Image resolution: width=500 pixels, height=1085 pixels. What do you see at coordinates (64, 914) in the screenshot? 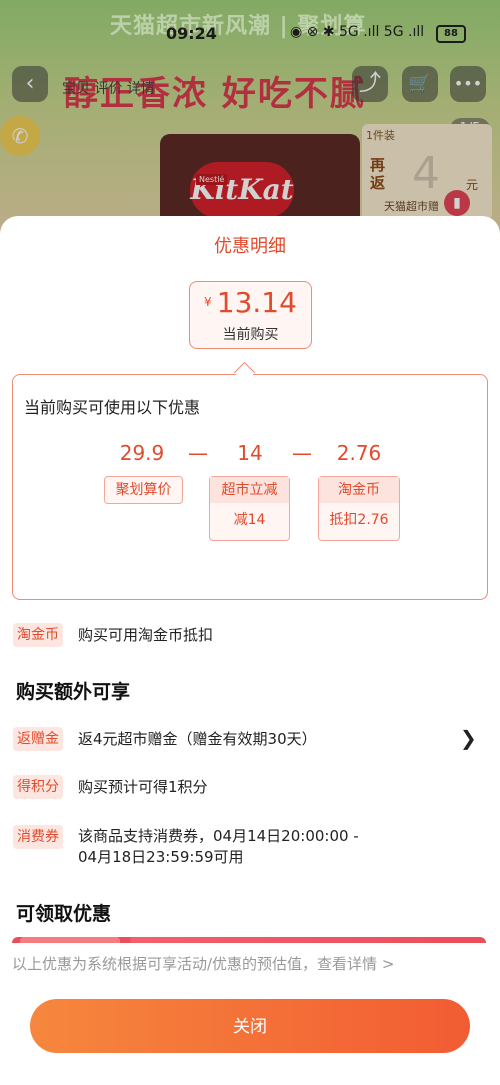
I see `claimable-coupons-title: 可领取优惠` at bounding box center [64, 914].